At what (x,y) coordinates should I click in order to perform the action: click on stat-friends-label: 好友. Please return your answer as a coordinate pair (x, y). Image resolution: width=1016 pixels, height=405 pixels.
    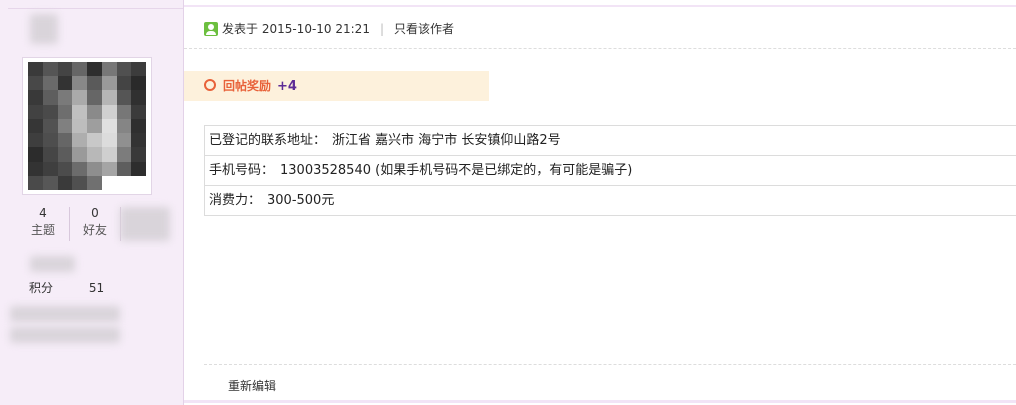
    Looking at the image, I should click on (94, 230).